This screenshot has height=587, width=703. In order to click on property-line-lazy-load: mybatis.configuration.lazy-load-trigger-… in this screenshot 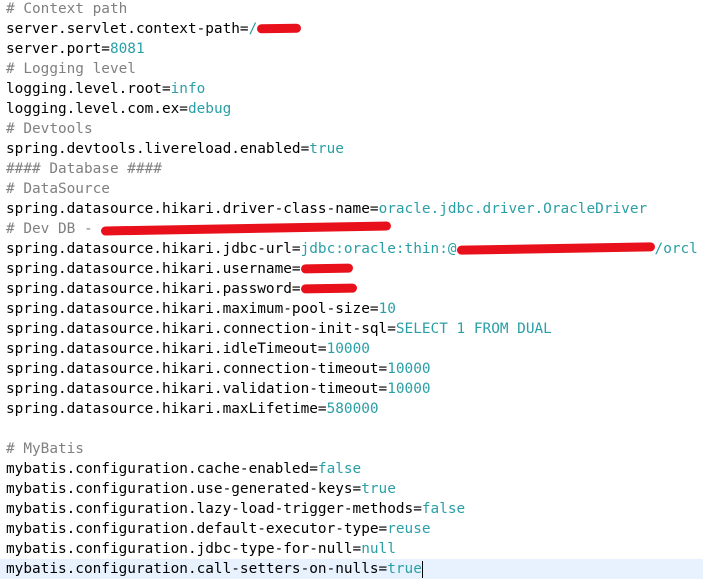, I will do `click(235, 509)`.